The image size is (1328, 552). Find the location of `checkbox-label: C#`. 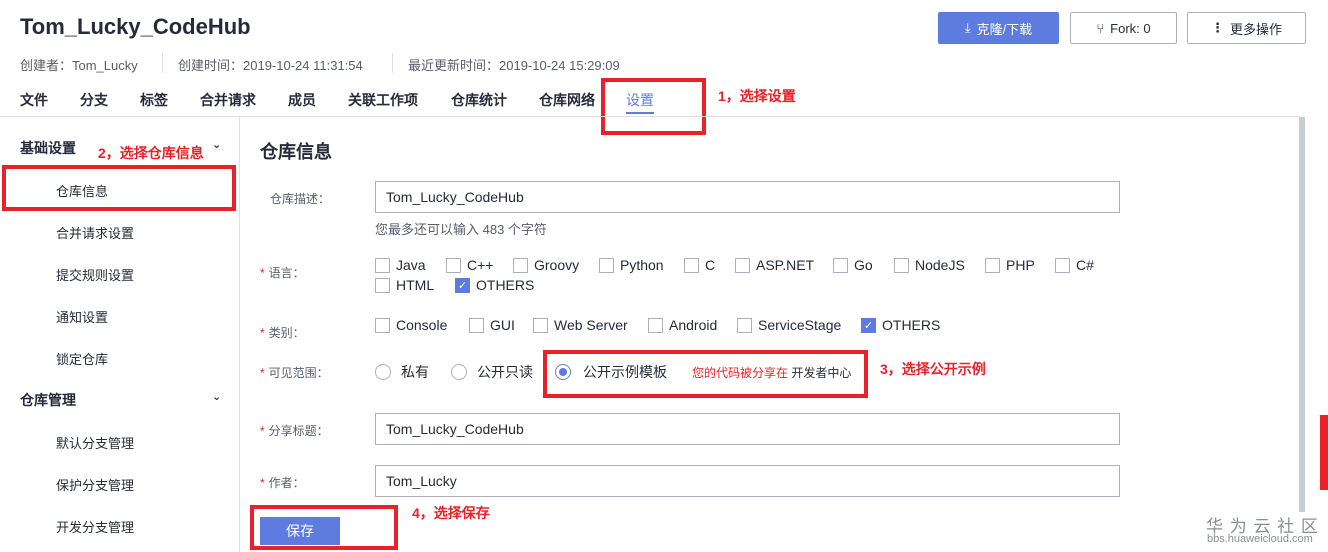

checkbox-label: C# is located at coordinates (1085, 265).